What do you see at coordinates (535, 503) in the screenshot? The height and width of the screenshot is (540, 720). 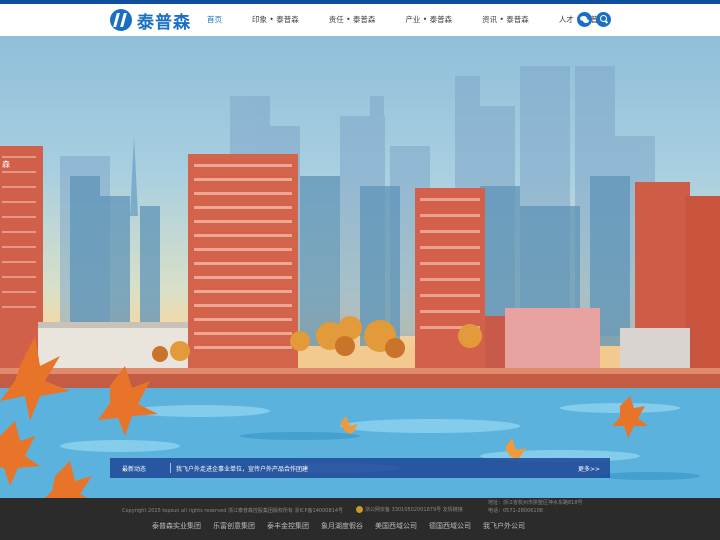 I see `address-text: 地址：浙江省杭州市拱墅区萍水东路818号` at bounding box center [535, 503].